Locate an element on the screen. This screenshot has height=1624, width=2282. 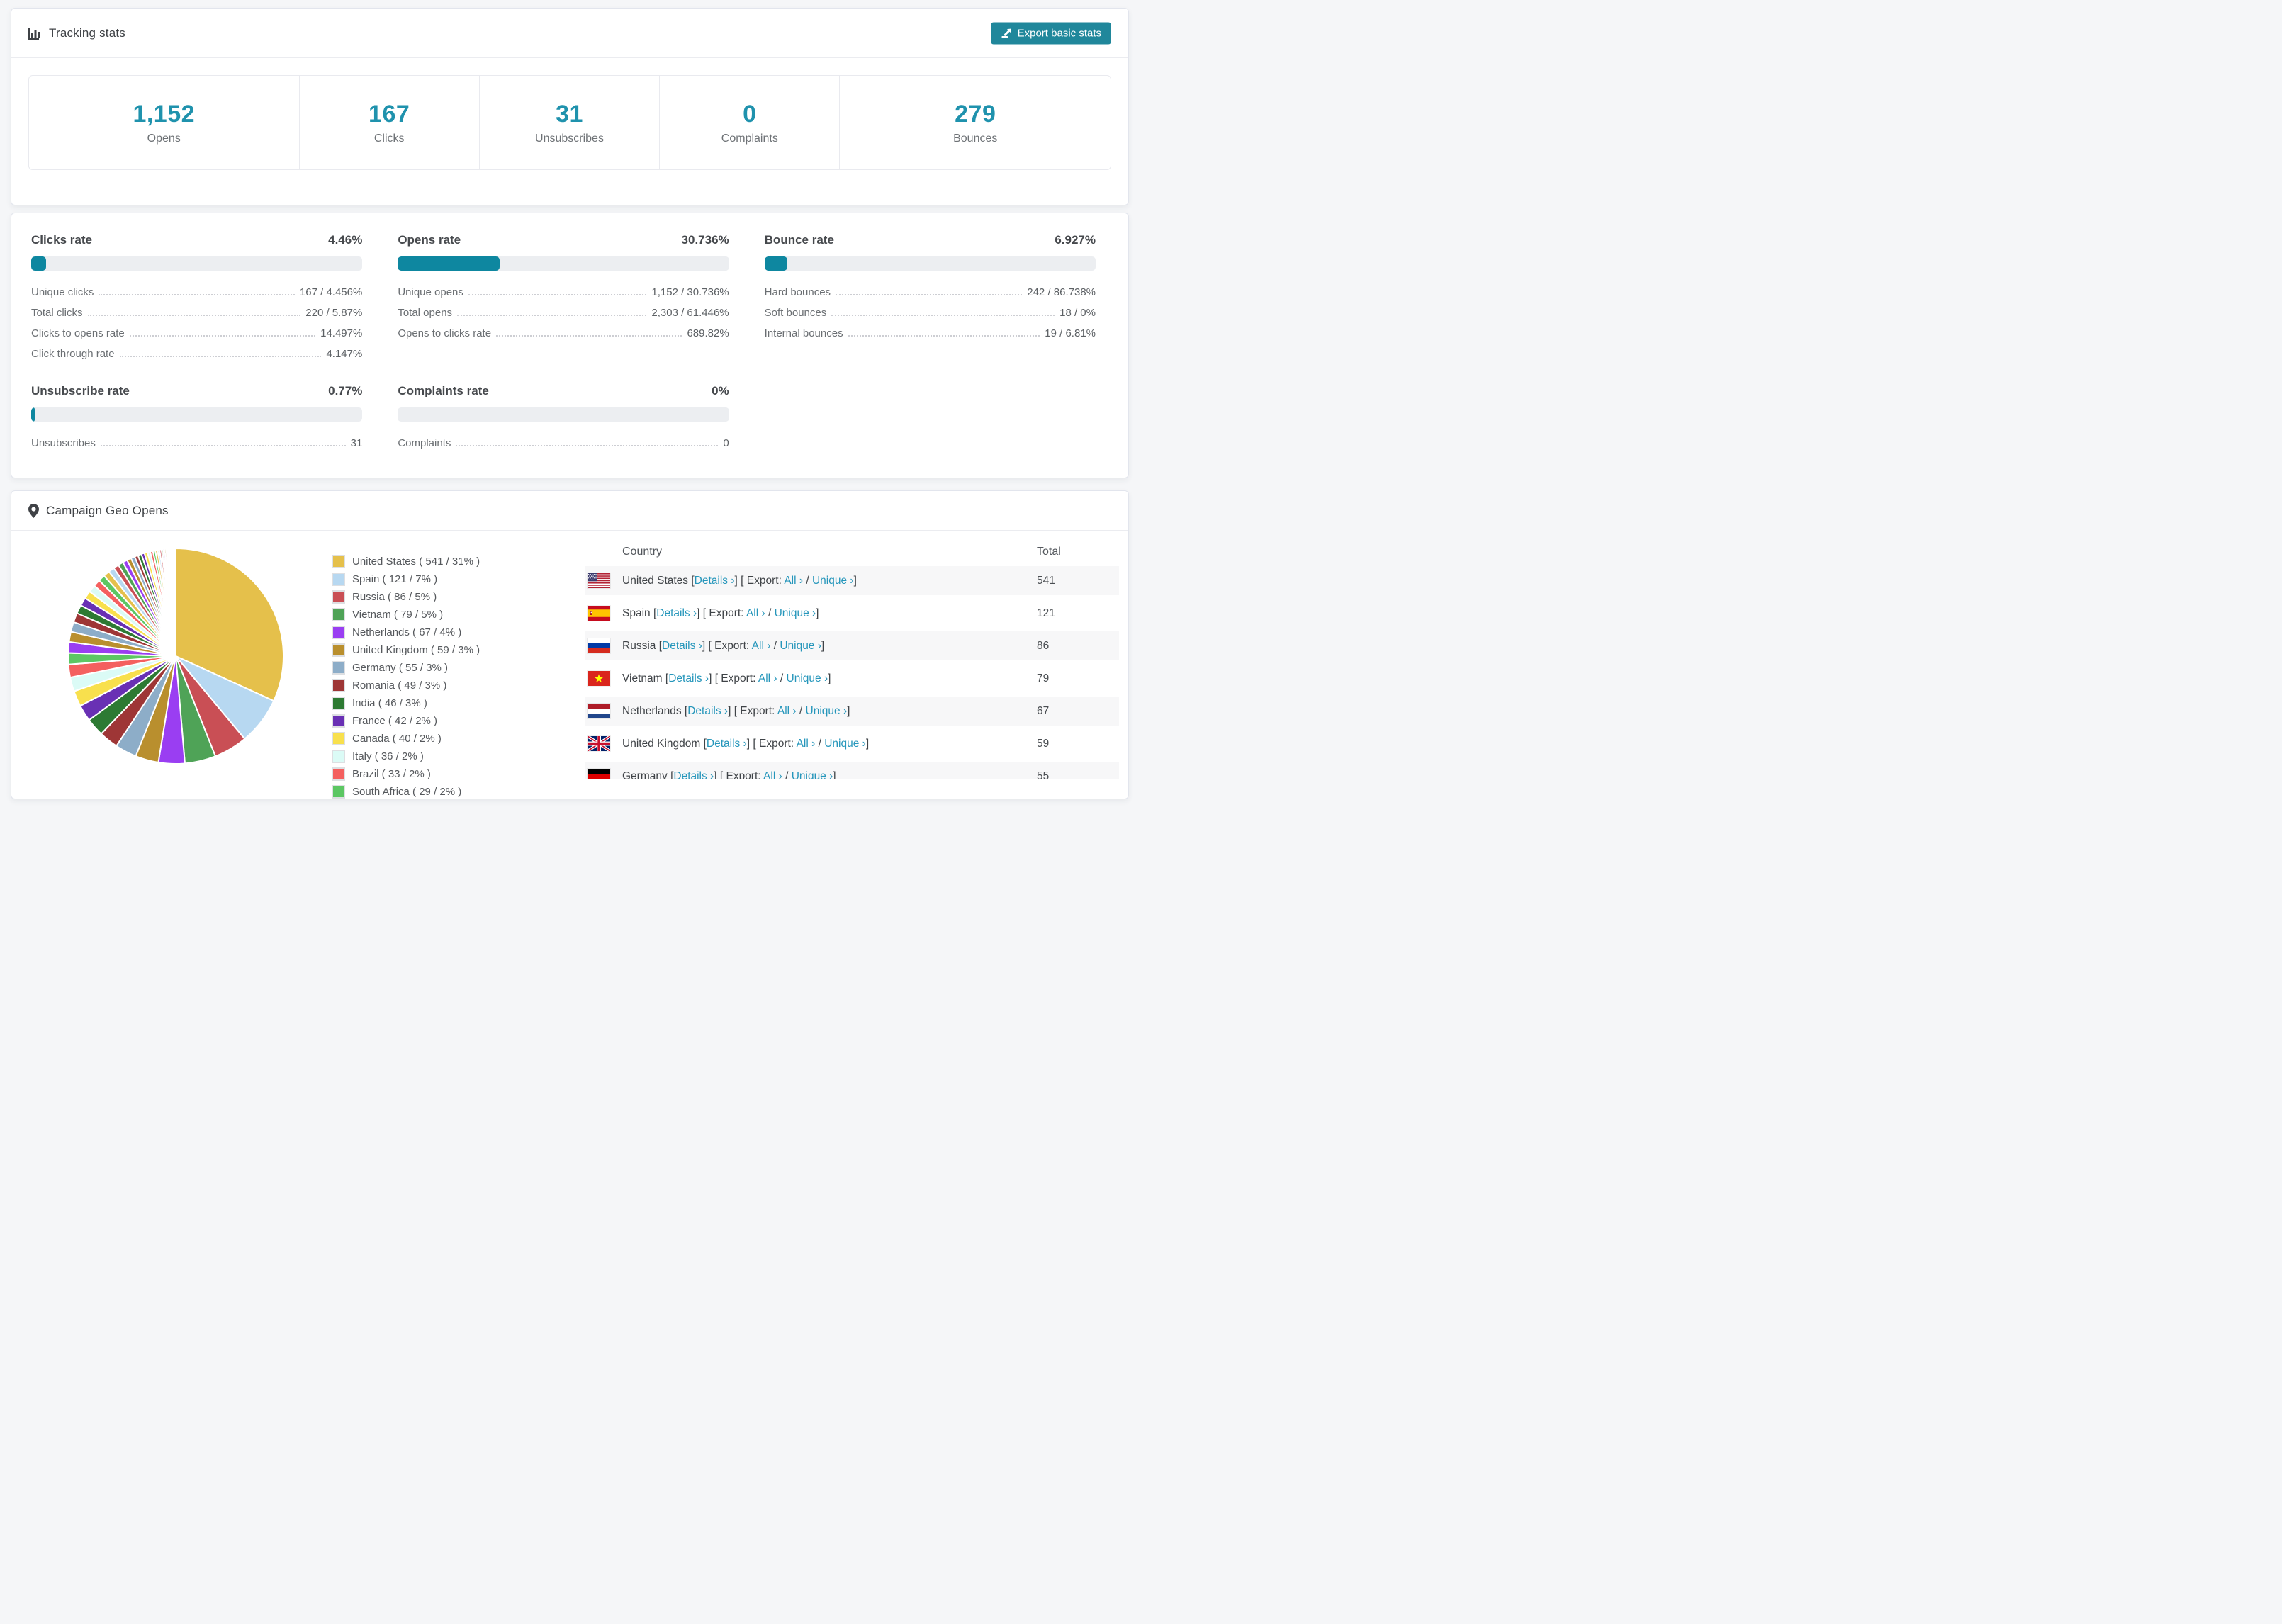
stat-label: Complaints is located at coordinates (749, 138).